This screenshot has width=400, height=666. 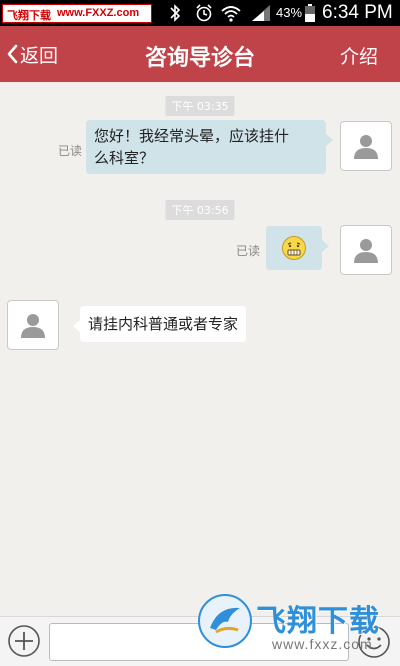 What do you see at coordinates (374, 642) in the screenshot?
I see `emoji-icon` at bounding box center [374, 642].